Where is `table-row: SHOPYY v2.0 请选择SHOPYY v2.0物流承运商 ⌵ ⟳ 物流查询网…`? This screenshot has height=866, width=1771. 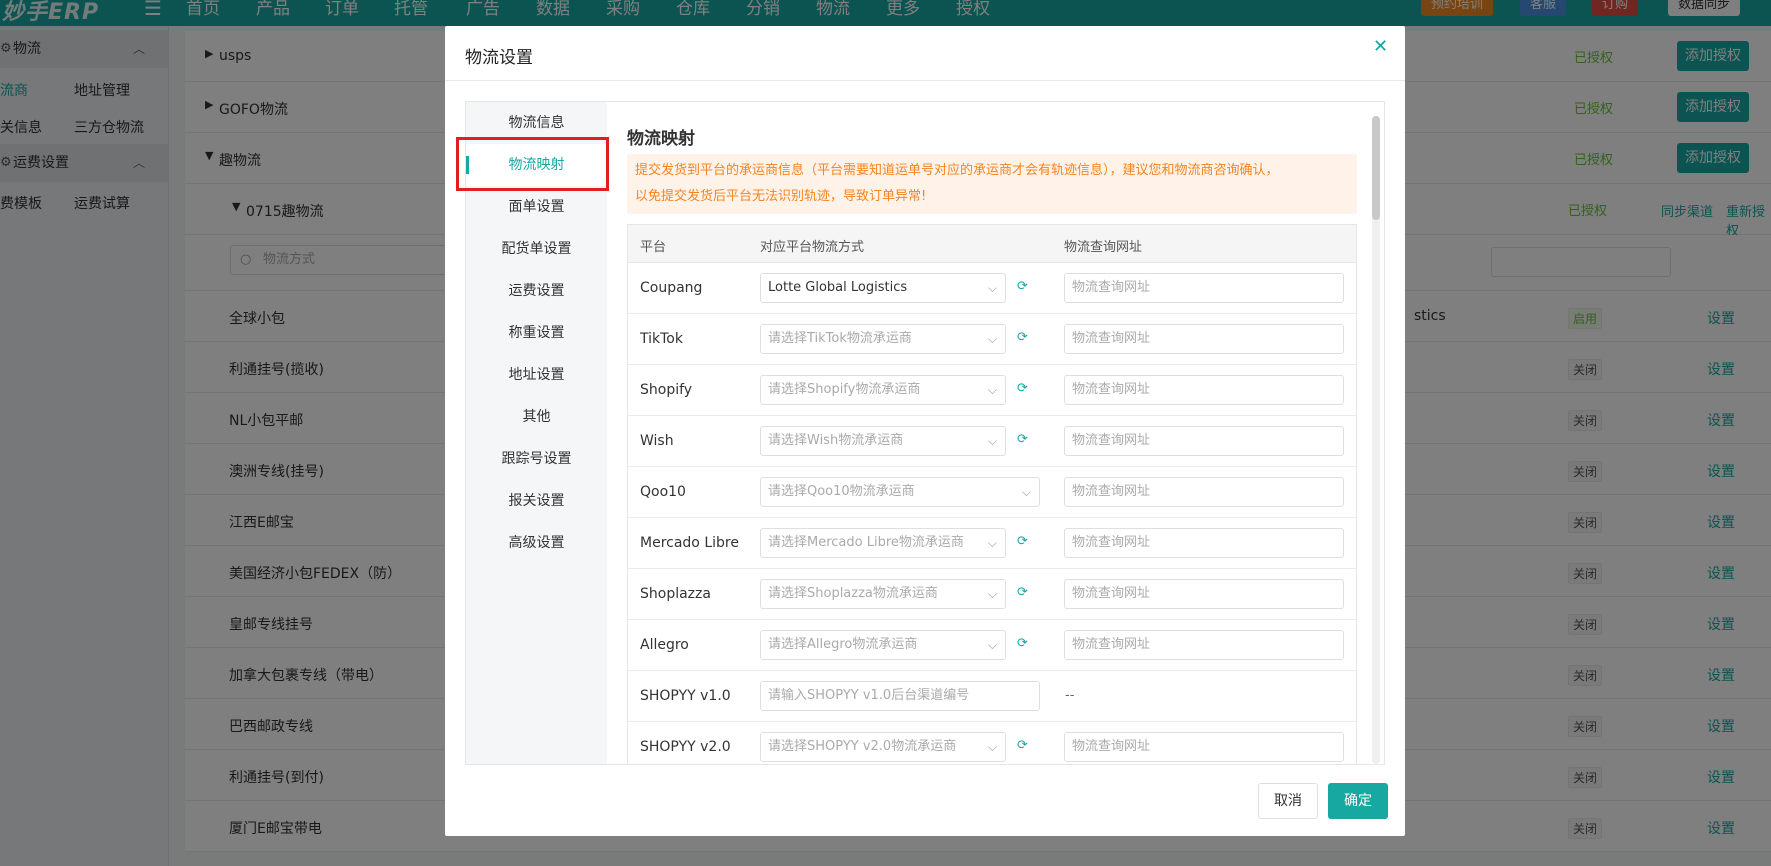
table-row: SHOPYY v2.0 请选择SHOPYY v2.0物流承运商 ⌵ ⟳ 物流查询网… is located at coordinates (992, 743).